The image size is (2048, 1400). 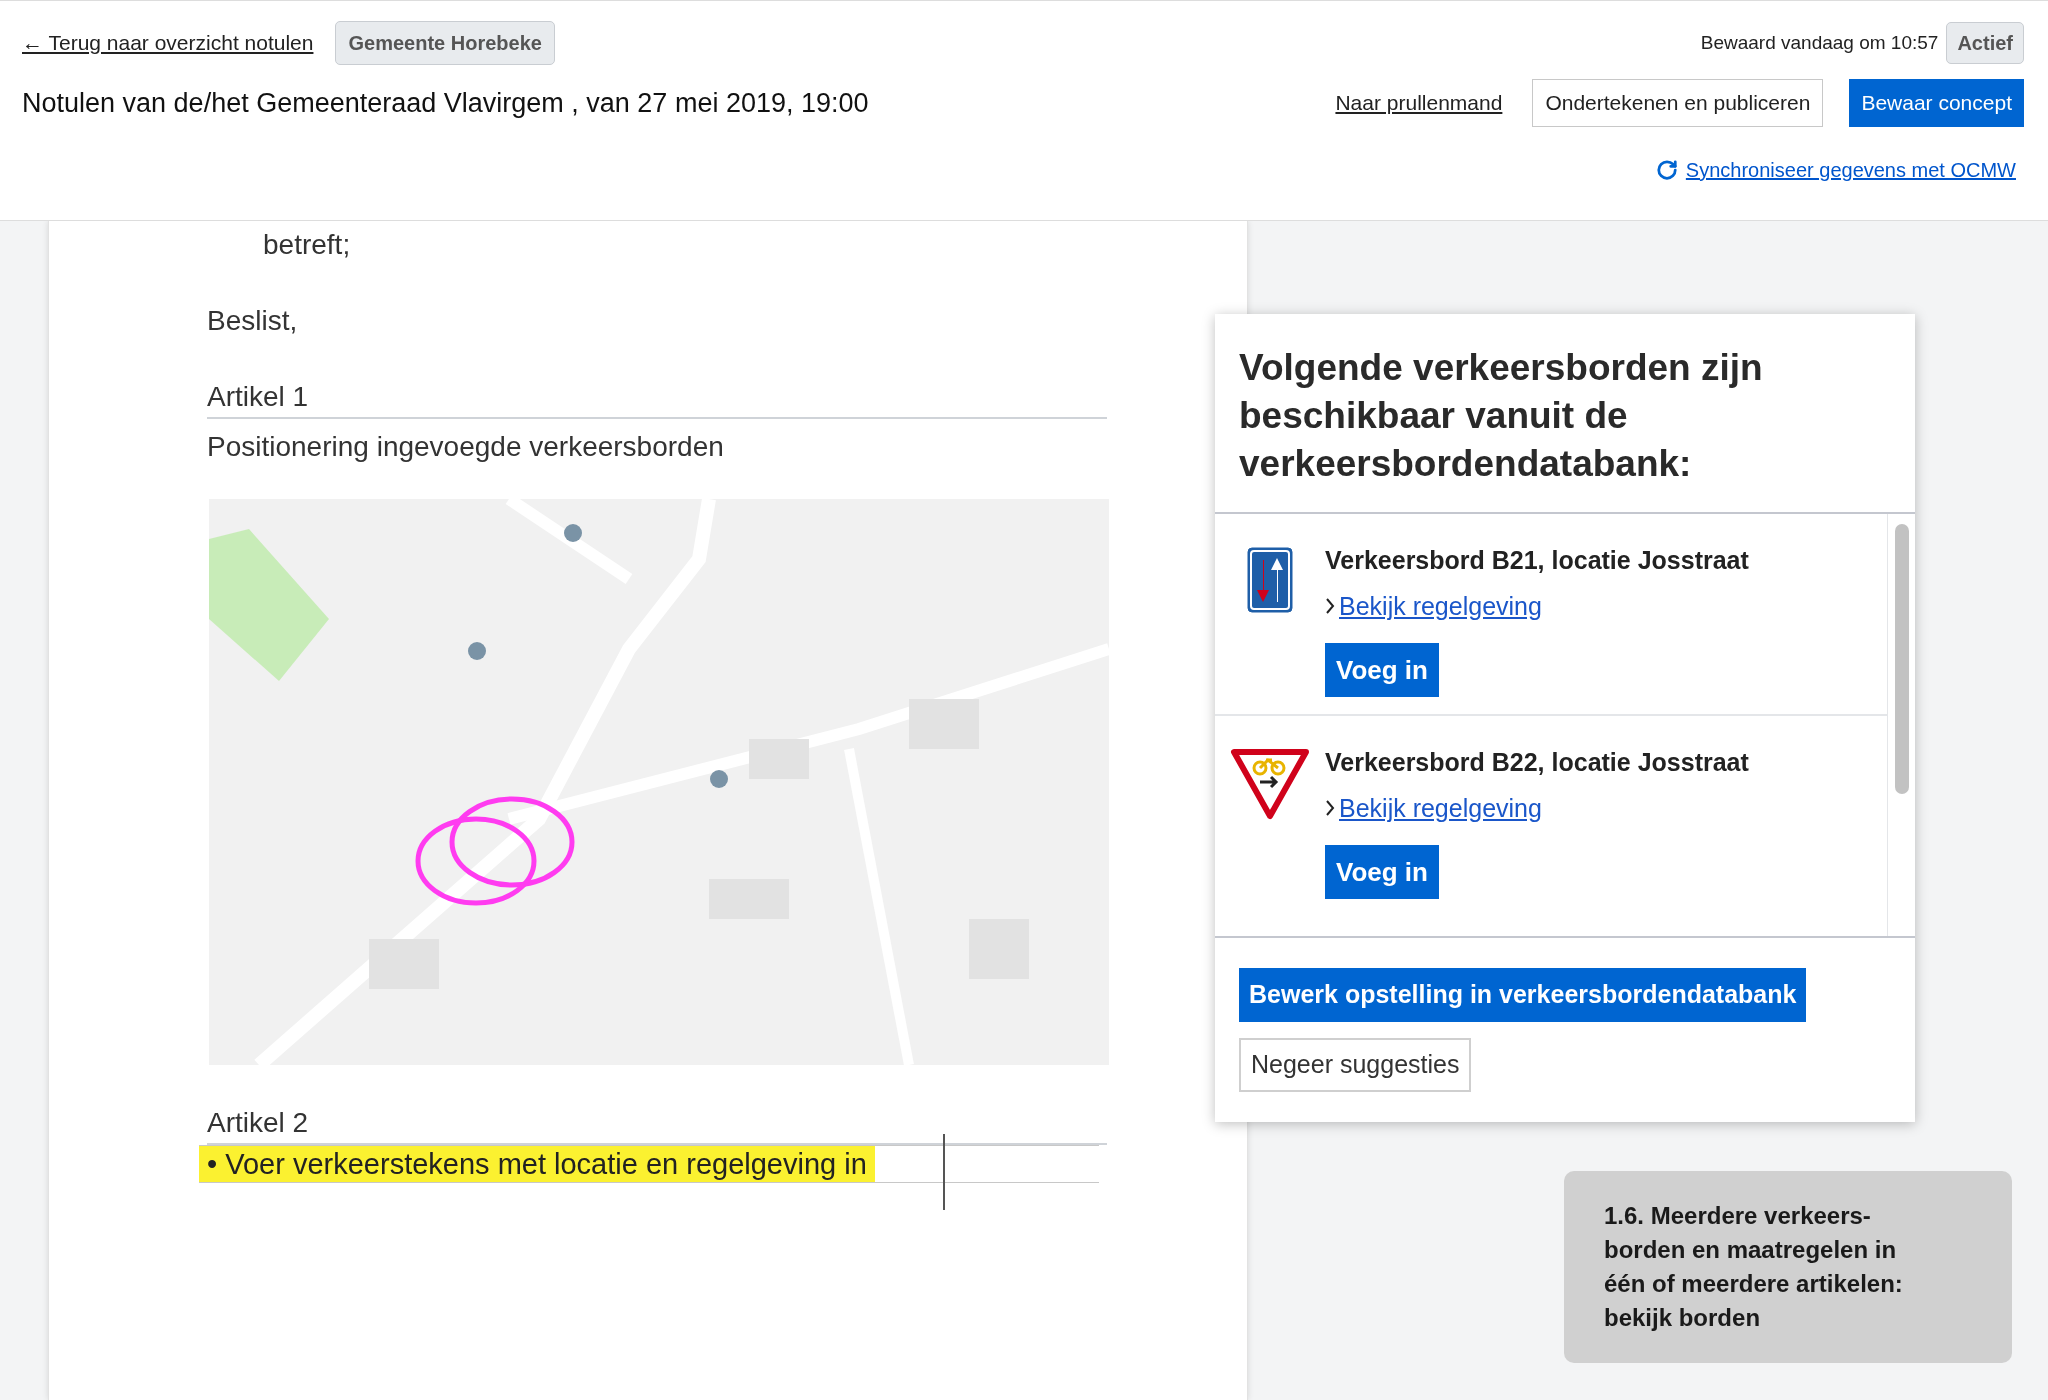 What do you see at coordinates (1819, 42) in the screenshot?
I see `save-status-text: Bewaard vandaag om 10:57` at bounding box center [1819, 42].